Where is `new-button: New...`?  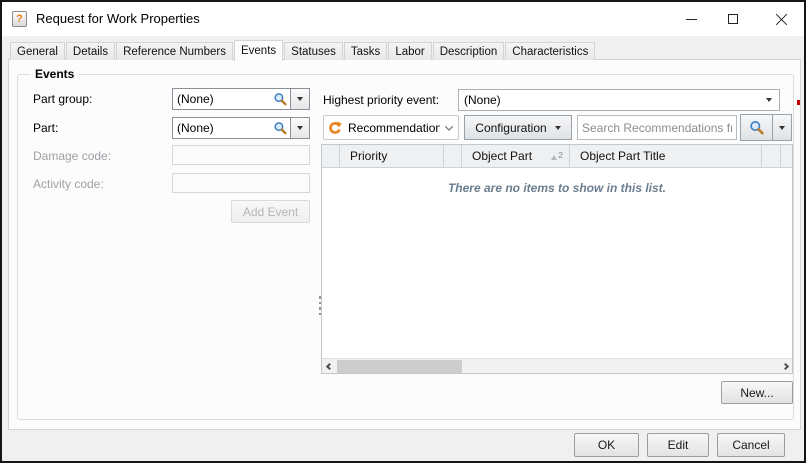 new-button: New... is located at coordinates (757, 392).